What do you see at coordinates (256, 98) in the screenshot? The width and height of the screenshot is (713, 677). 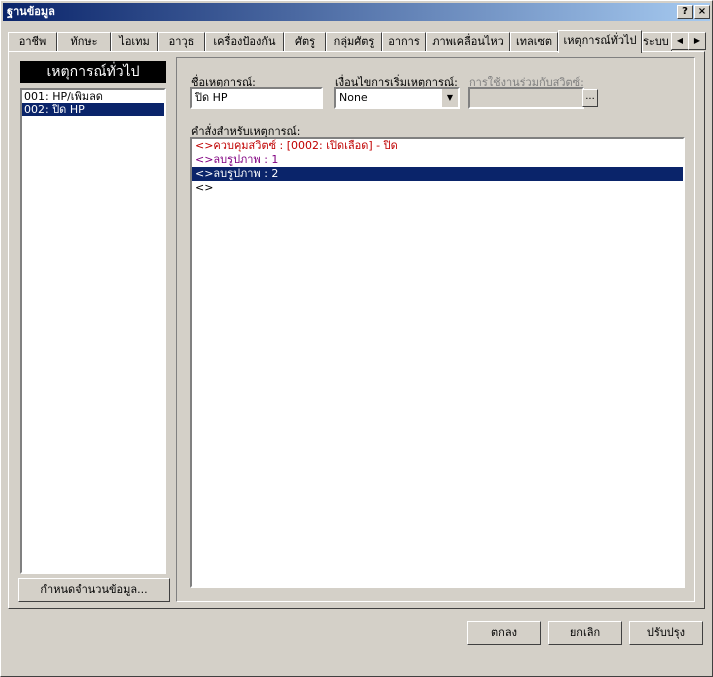 I see `event-name-input: ปิด HP` at bounding box center [256, 98].